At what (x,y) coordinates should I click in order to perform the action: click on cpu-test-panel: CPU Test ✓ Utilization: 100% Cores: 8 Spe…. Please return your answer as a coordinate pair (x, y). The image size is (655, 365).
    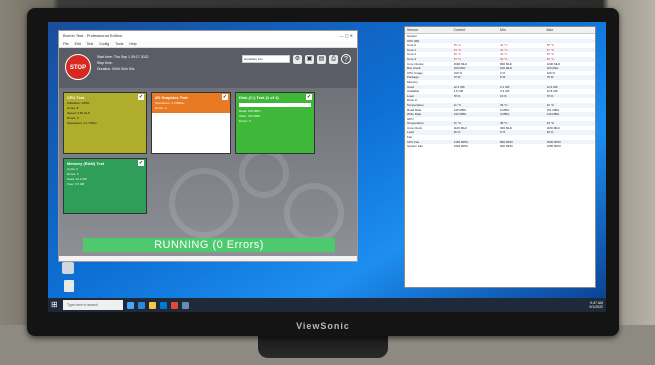
    Looking at the image, I should click on (105, 123).